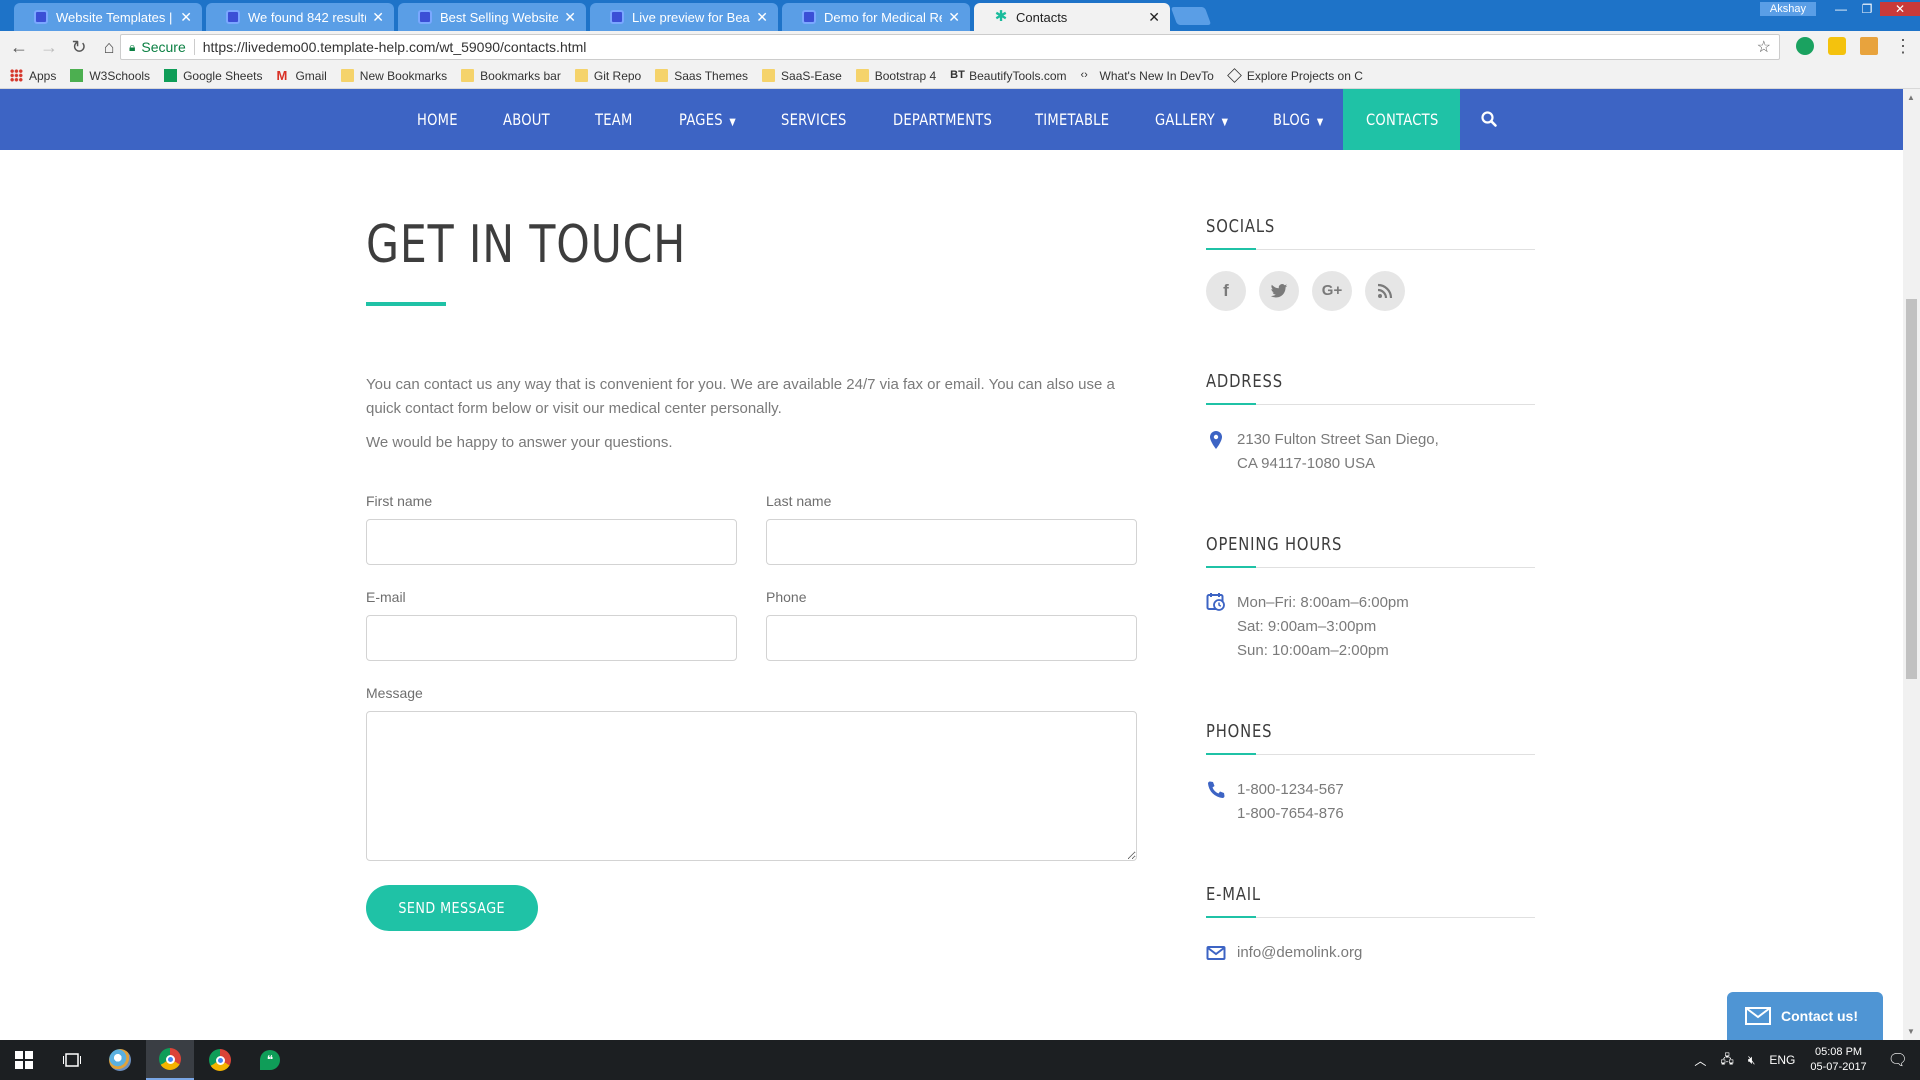 The image size is (1920, 1080). I want to click on first-name-field, so click(551, 542).